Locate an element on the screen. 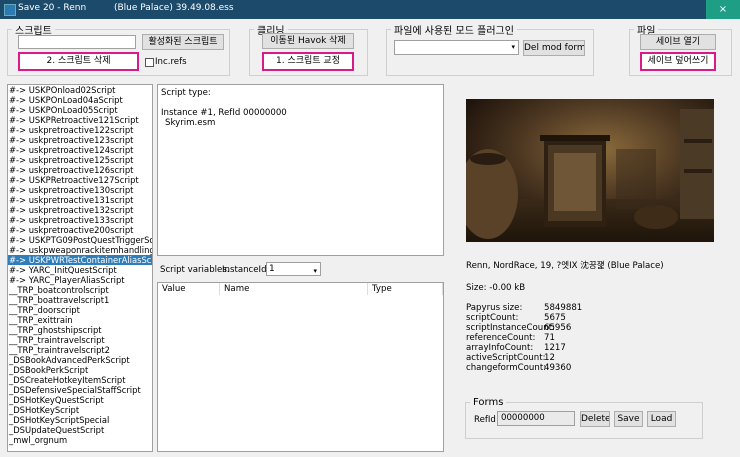 The height and width of the screenshot is (457, 740). script-list-item: _DSBookAdvancedPerkScript is located at coordinates (80, 360).